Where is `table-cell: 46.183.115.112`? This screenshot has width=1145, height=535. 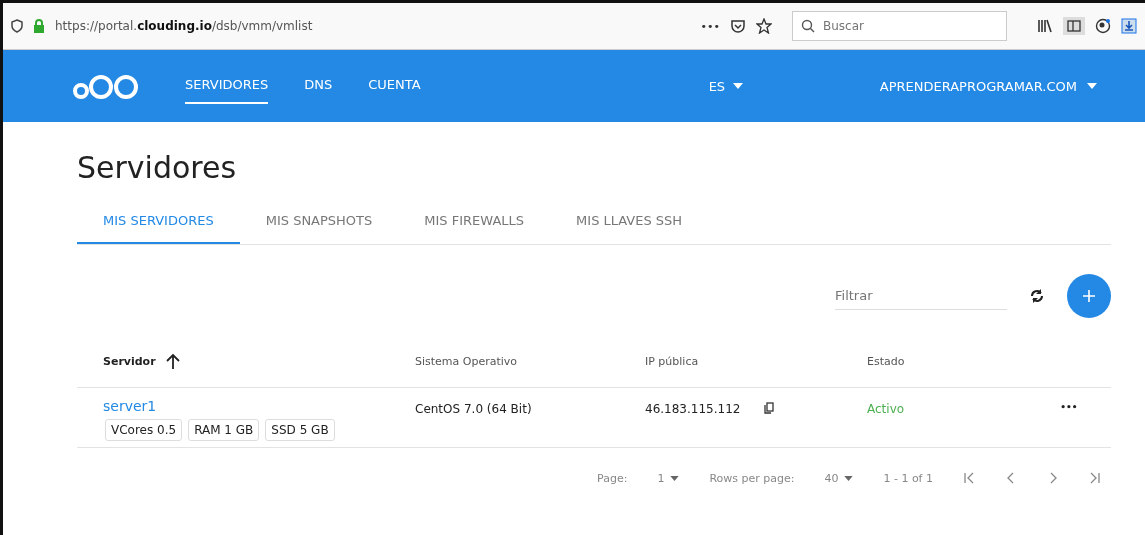
table-cell: 46.183.115.112 is located at coordinates (693, 409).